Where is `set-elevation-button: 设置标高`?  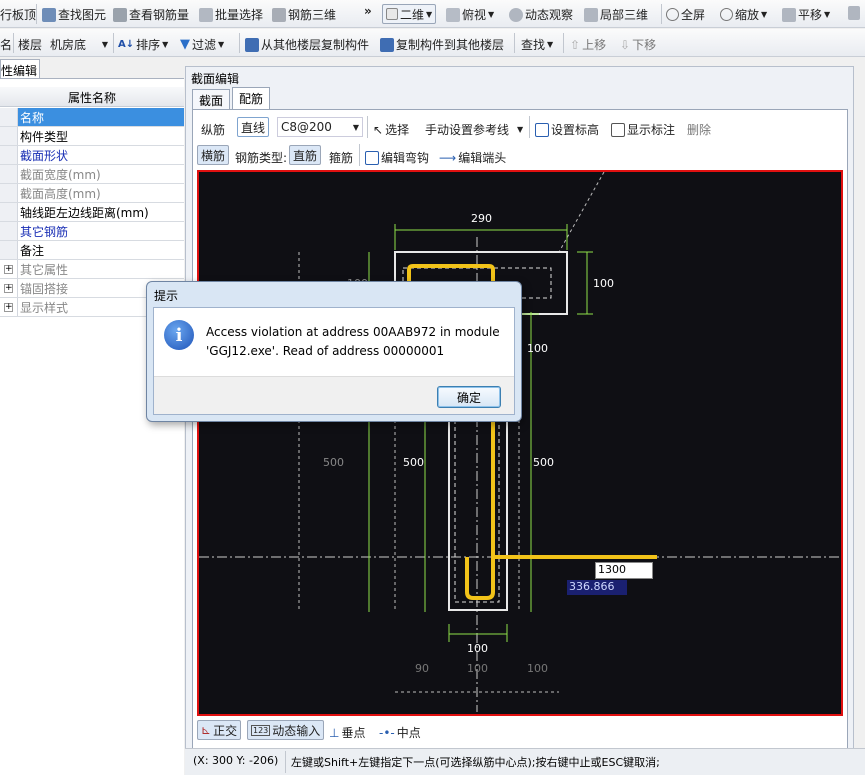
set-elevation-button: 设置标高 is located at coordinates (567, 129).